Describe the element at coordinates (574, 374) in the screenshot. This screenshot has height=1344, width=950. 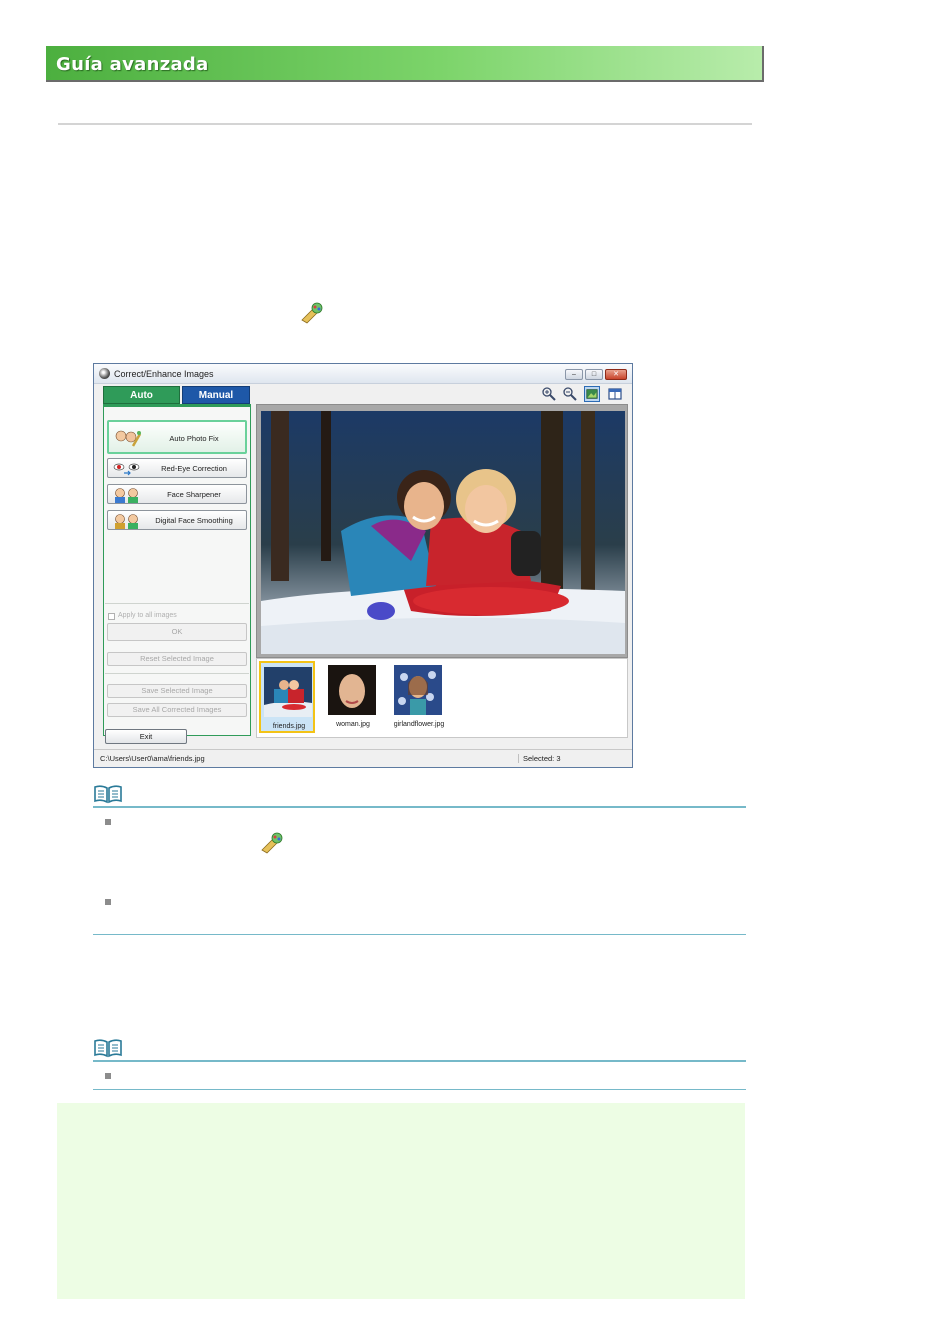
I see `minimize-icon: –` at that location.